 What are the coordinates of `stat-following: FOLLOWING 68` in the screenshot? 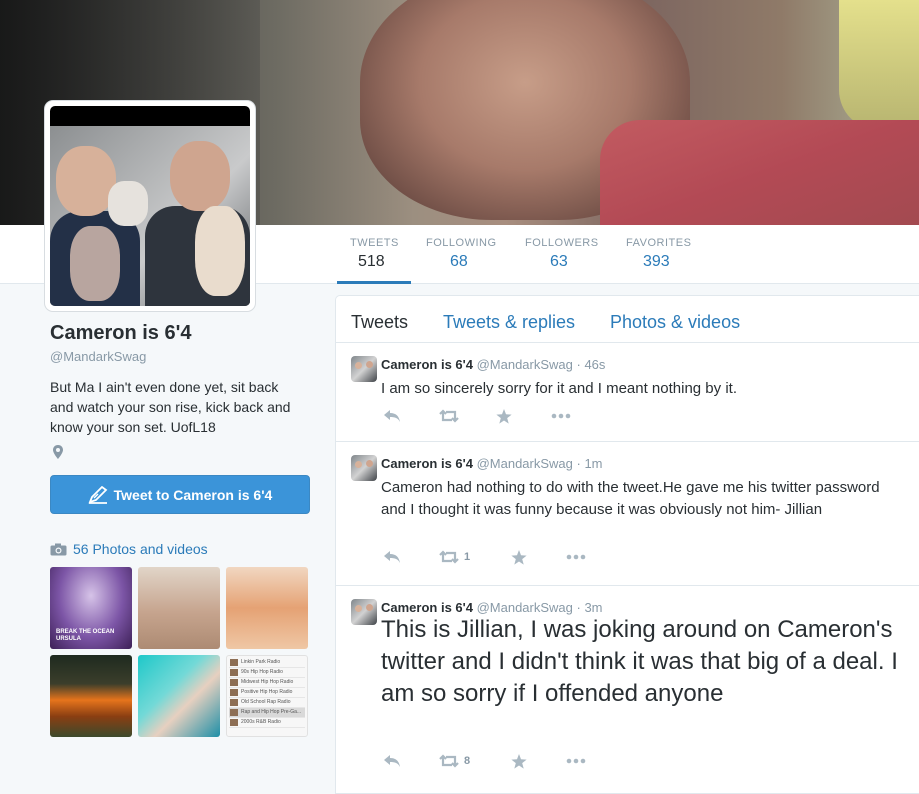 It's located at (461, 254).